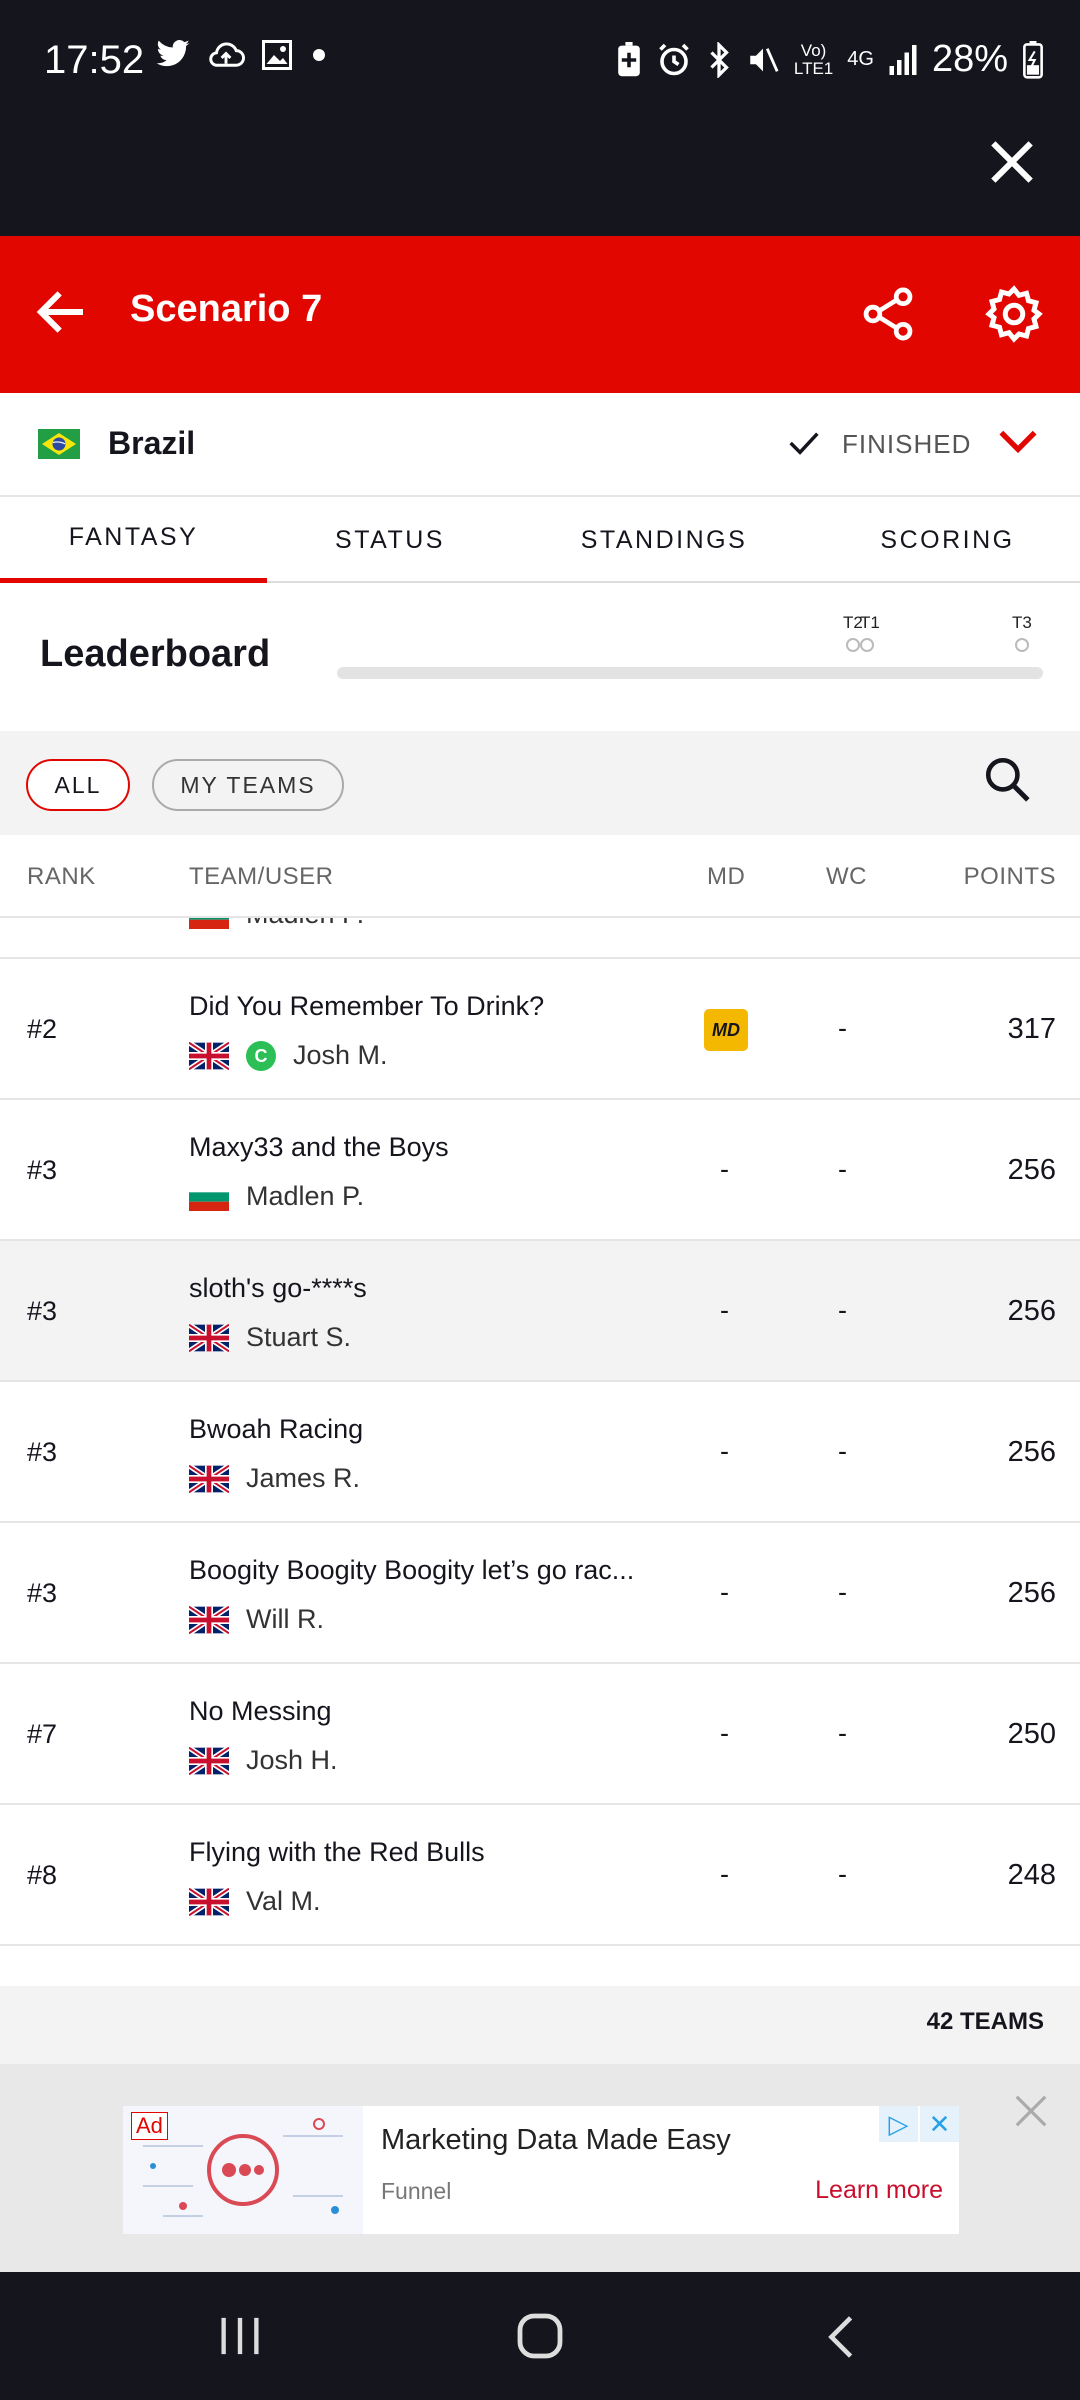  What do you see at coordinates (1031, 1734) in the screenshot?
I see `row-points: 250` at bounding box center [1031, 1734].